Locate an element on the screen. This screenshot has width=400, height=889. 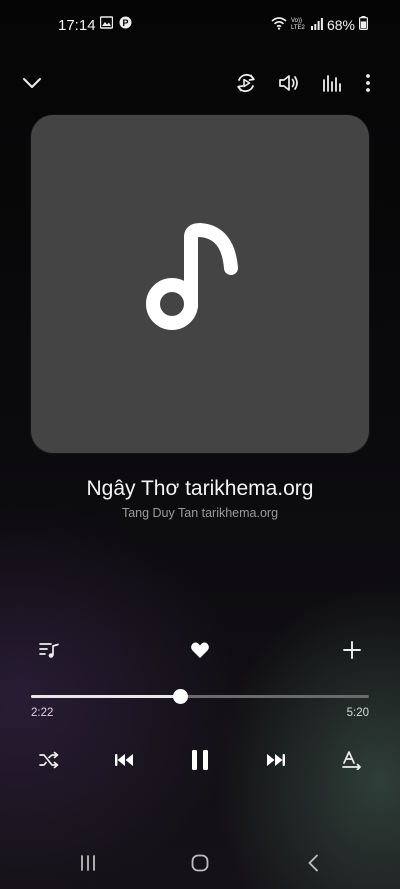
volume-button is located at coordinates (289, 85).